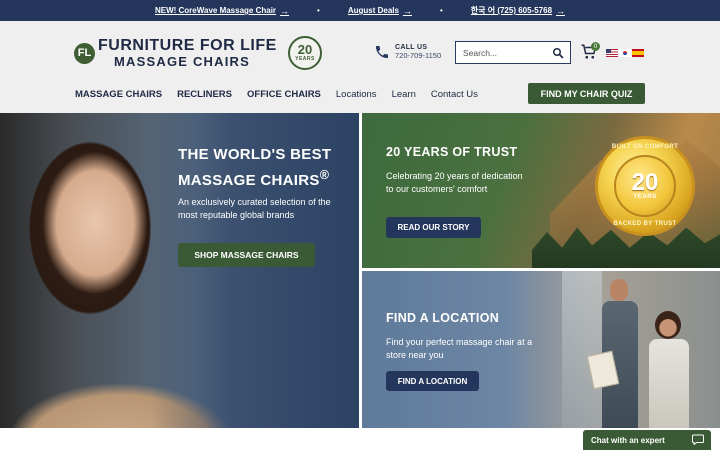 The image size is (720, 450). I want to click on call-us-text: CALL US 720-709-1150, so click(418, 52).